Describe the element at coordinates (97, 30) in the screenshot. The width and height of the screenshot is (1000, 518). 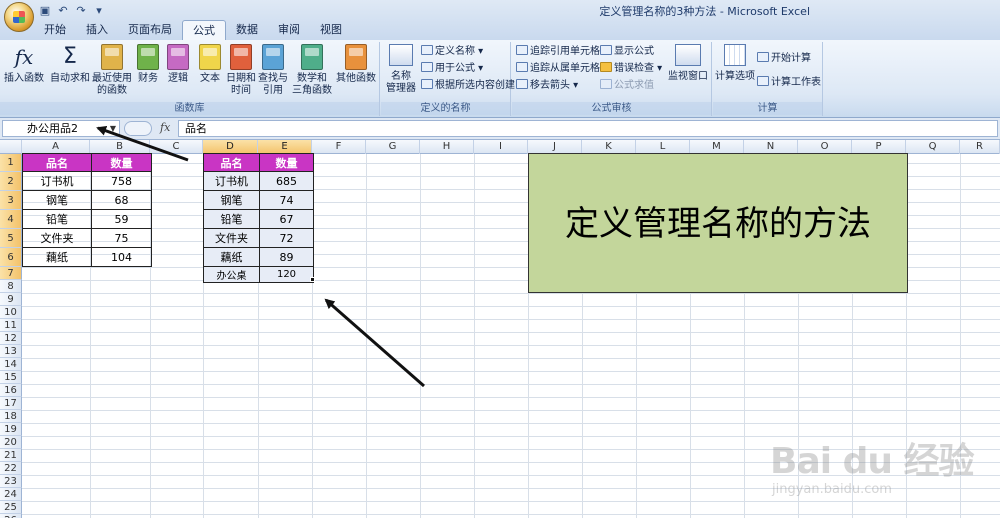
I see `tab-insert: 插入` at that location.